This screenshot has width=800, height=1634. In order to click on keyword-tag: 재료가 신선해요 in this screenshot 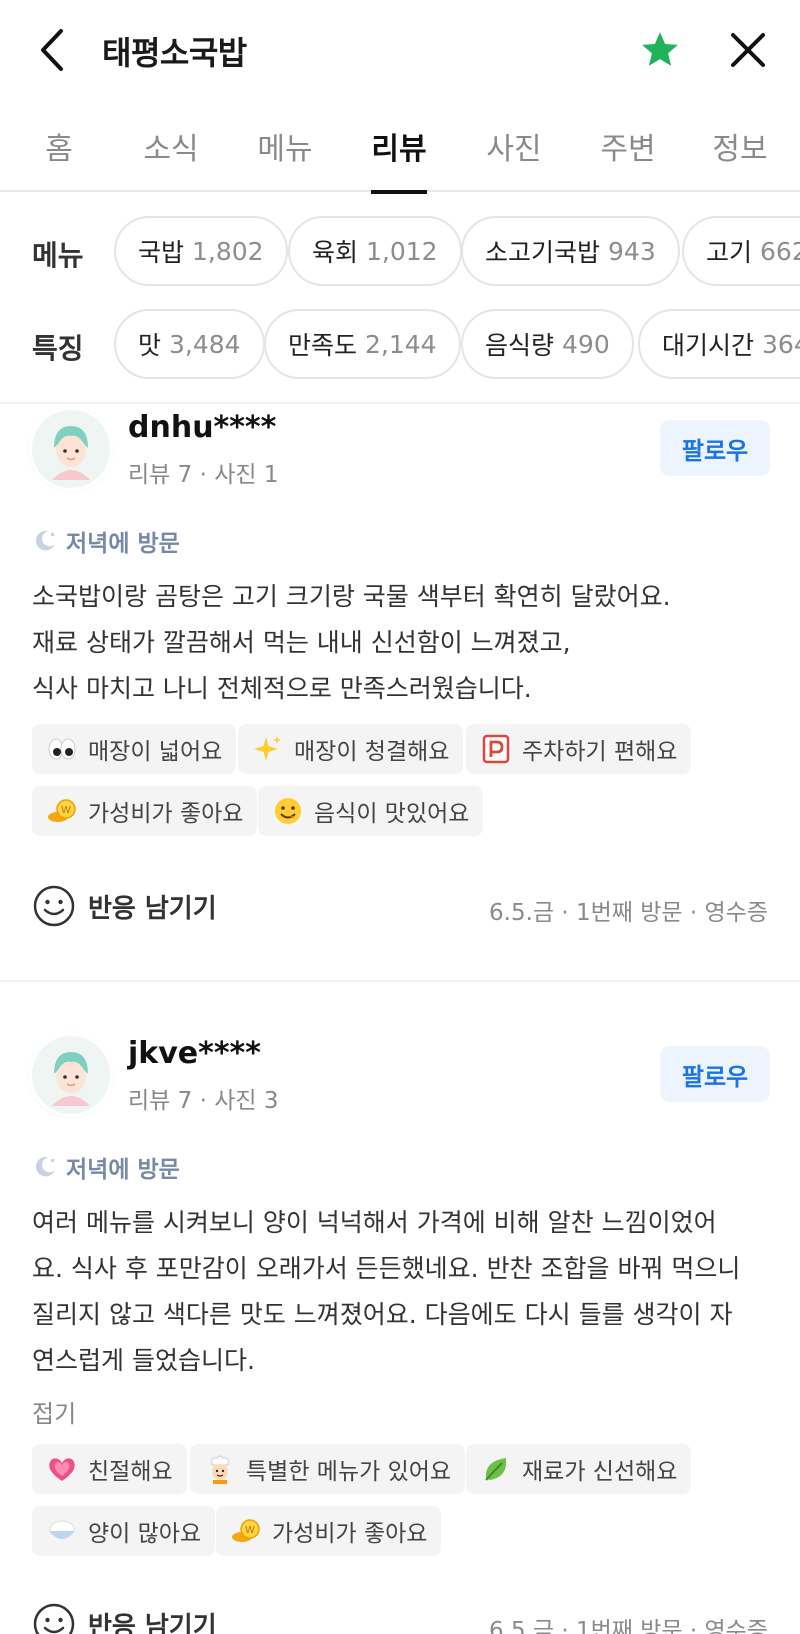, I will do `click(579, 1469)`.